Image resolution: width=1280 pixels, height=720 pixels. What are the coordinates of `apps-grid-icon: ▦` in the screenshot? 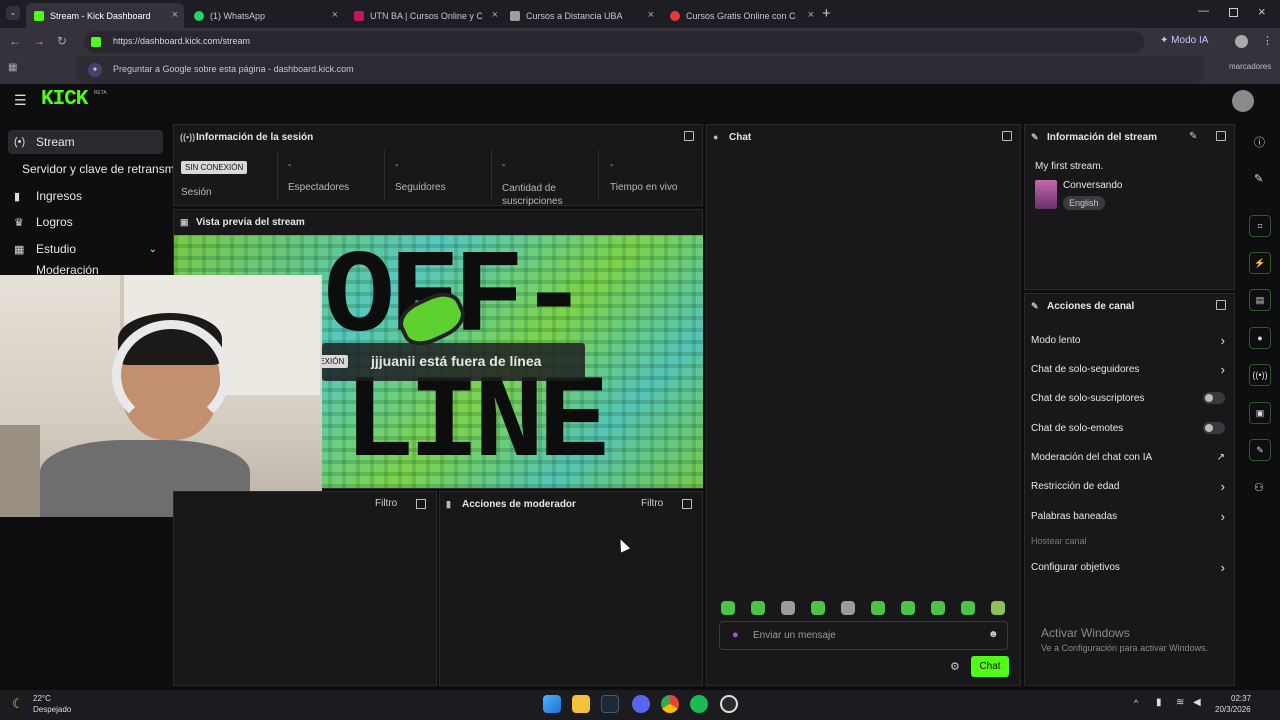 It's located at (12, 67).